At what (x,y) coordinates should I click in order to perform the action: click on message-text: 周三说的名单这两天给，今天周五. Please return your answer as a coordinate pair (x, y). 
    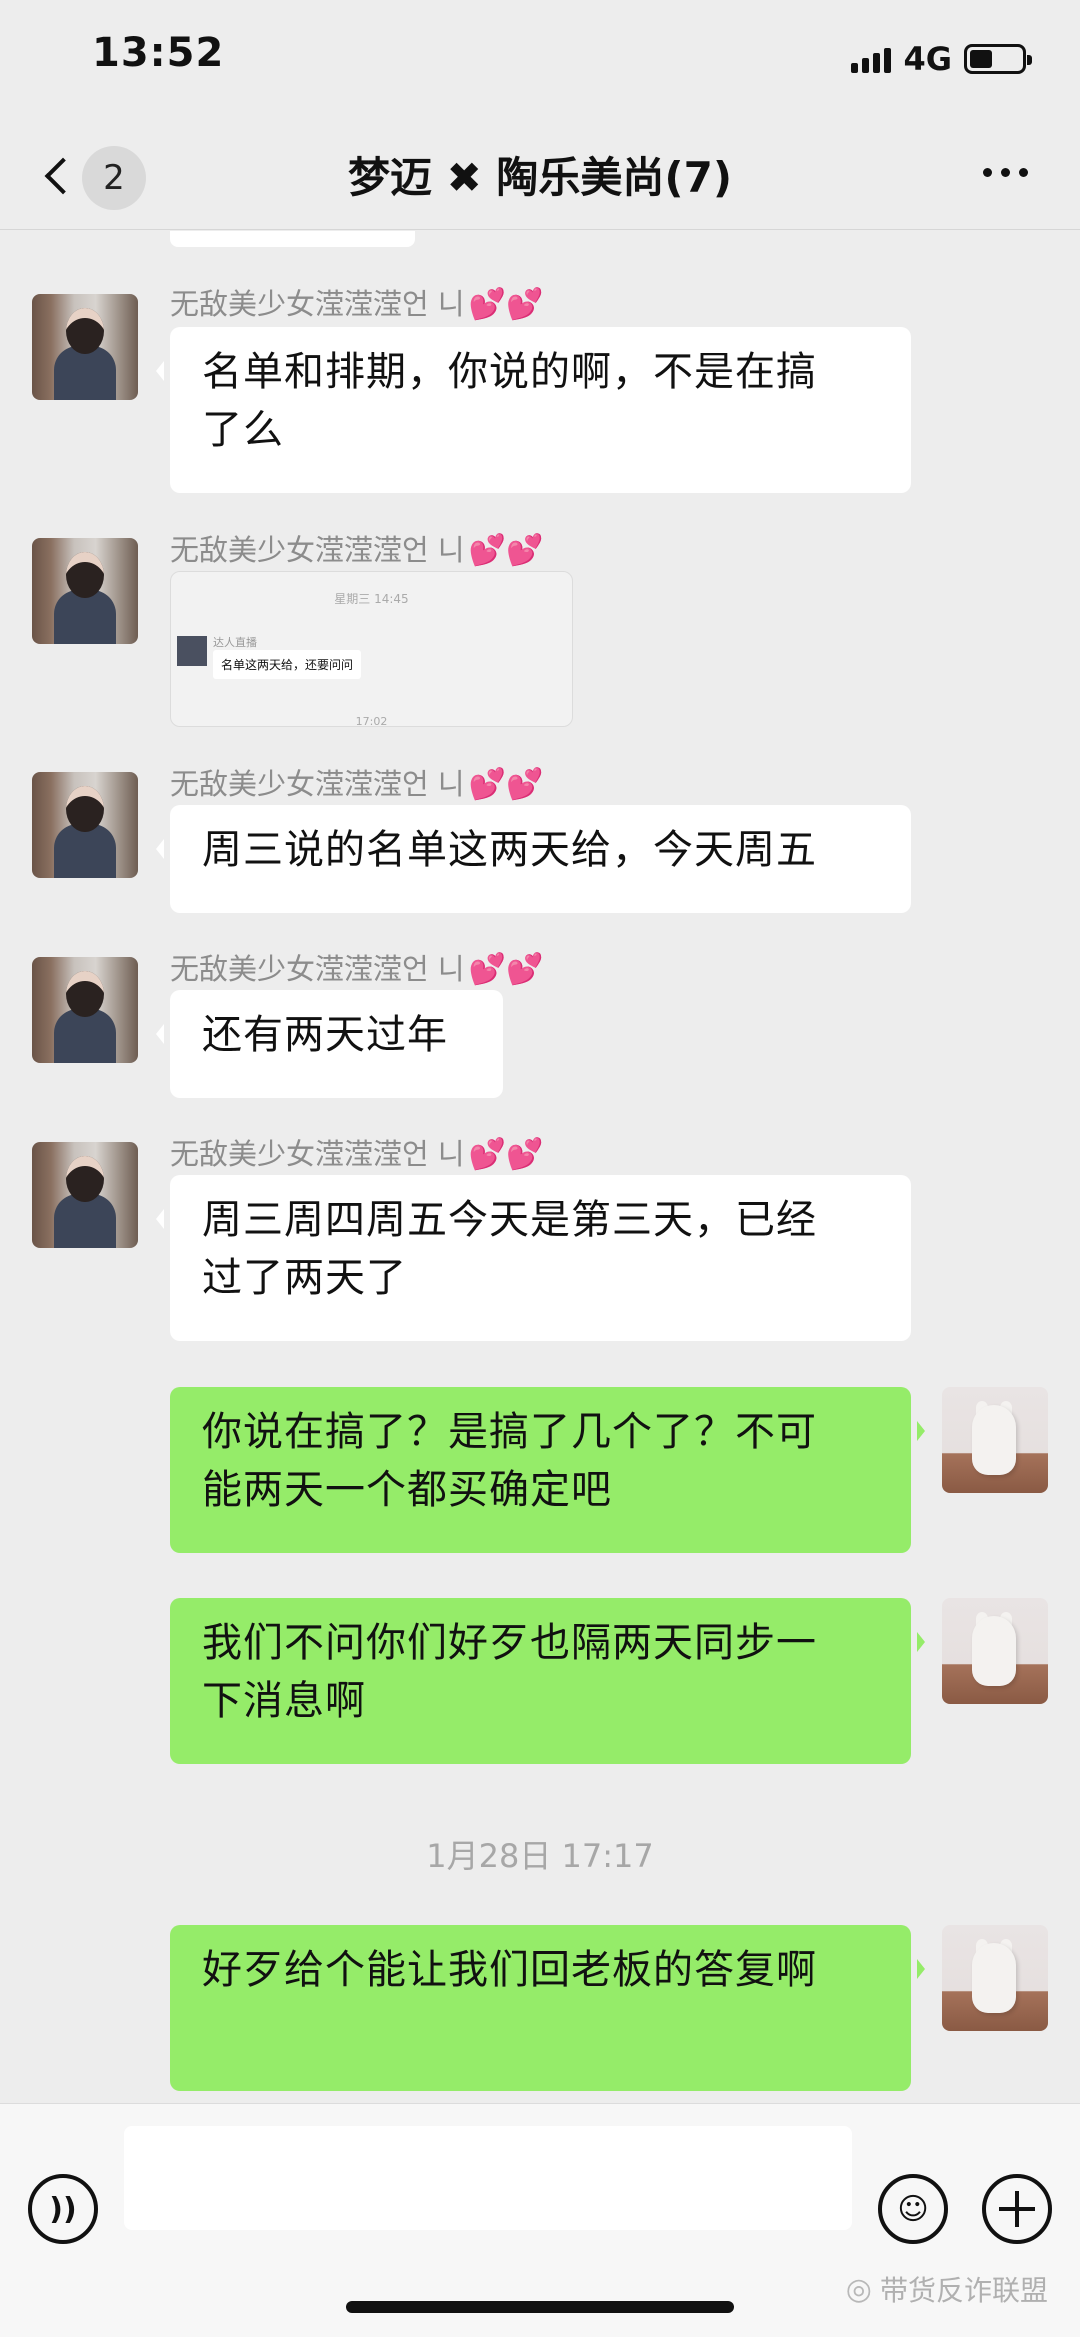
    Looking at the image, I should click on (509, 850).